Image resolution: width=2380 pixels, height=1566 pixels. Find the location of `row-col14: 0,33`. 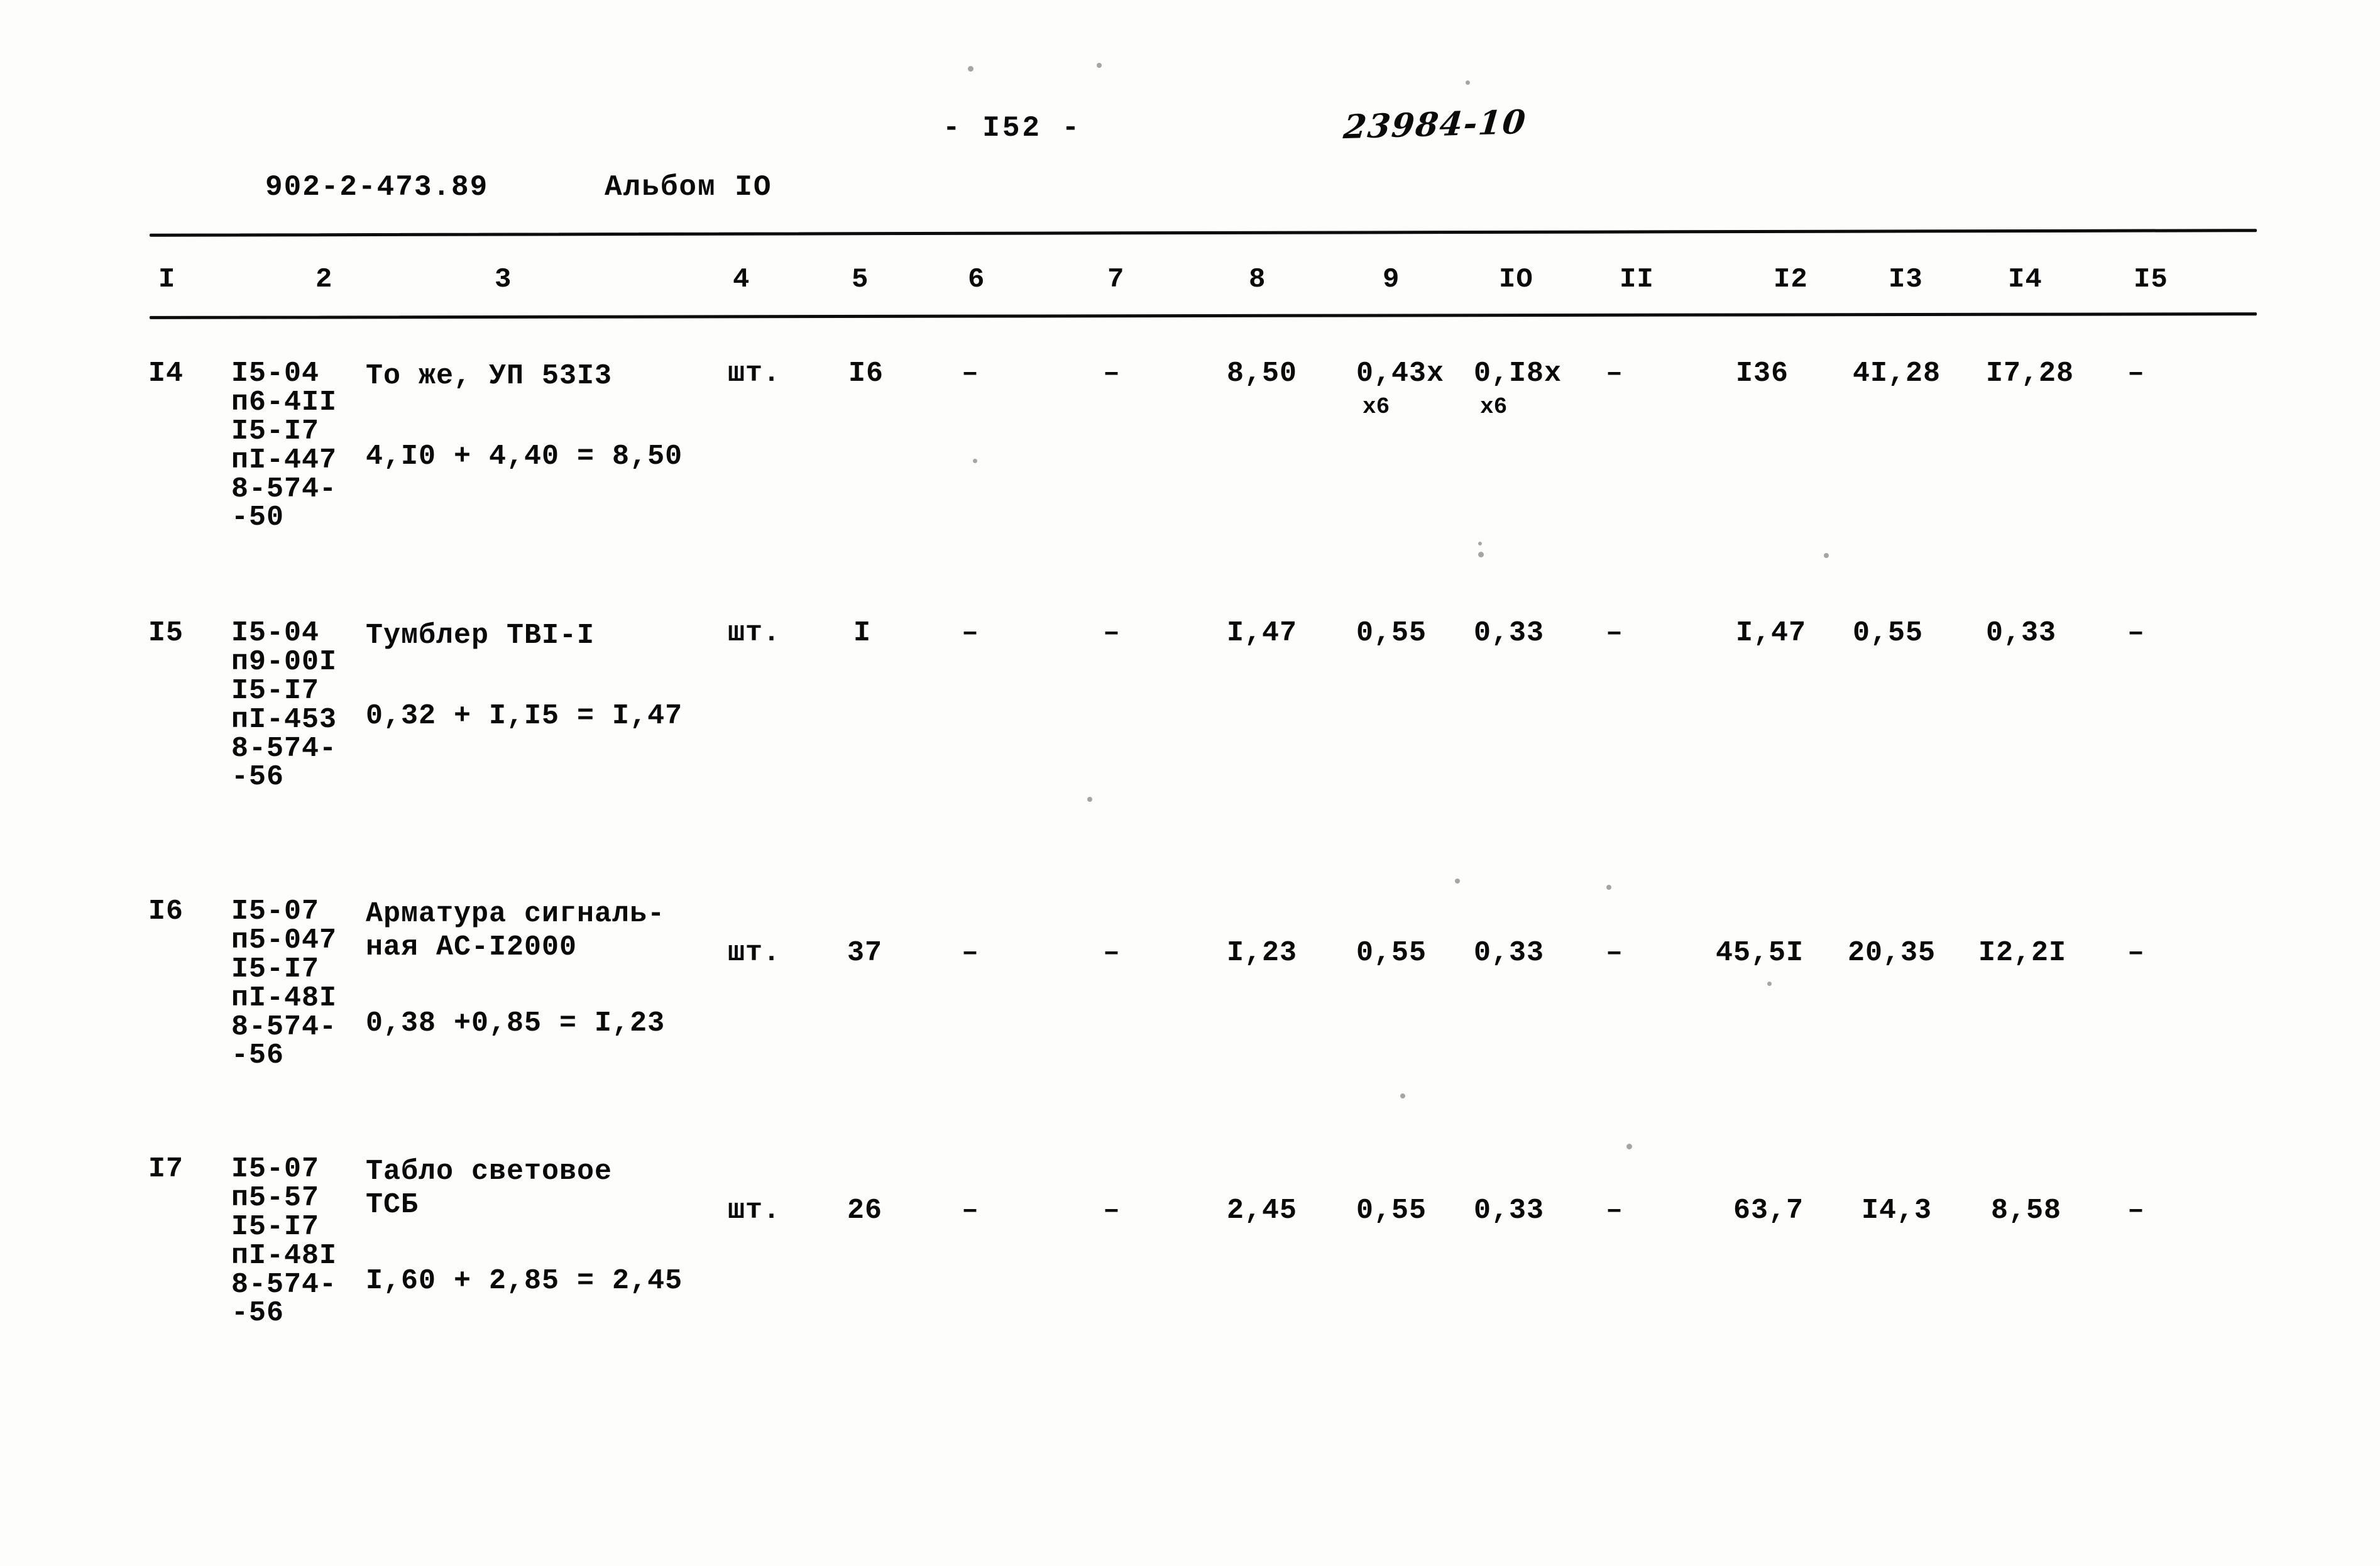

row-col14: 0,33 is located at coordinates (2021, 633).